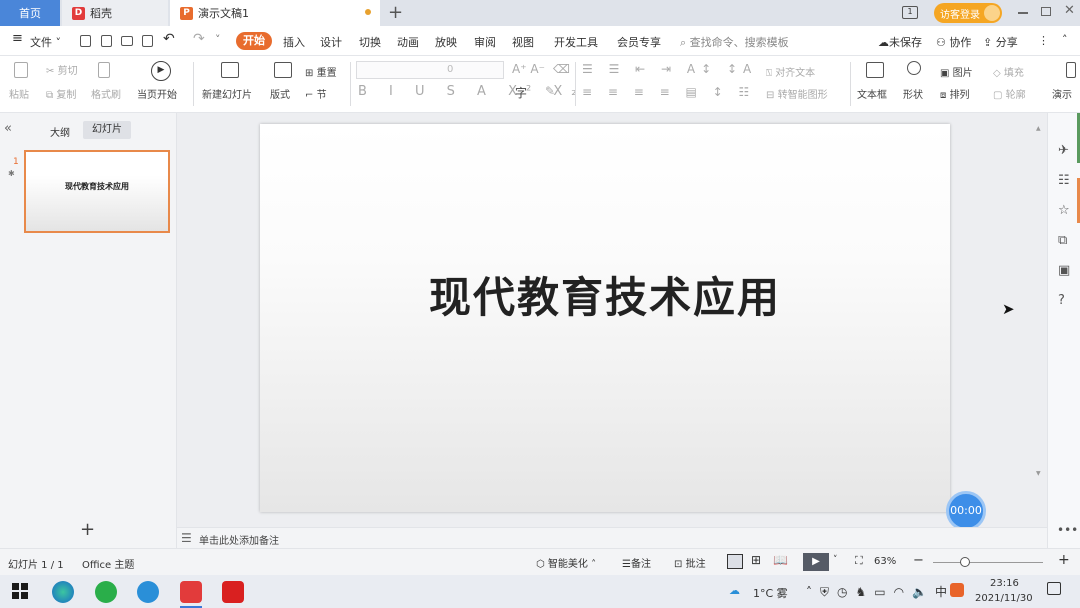 The image size is (1080, 608). Describe the element at coordinates (561, 69) in the screenshot. I see `clear-format-icon: ⌫` at that location.